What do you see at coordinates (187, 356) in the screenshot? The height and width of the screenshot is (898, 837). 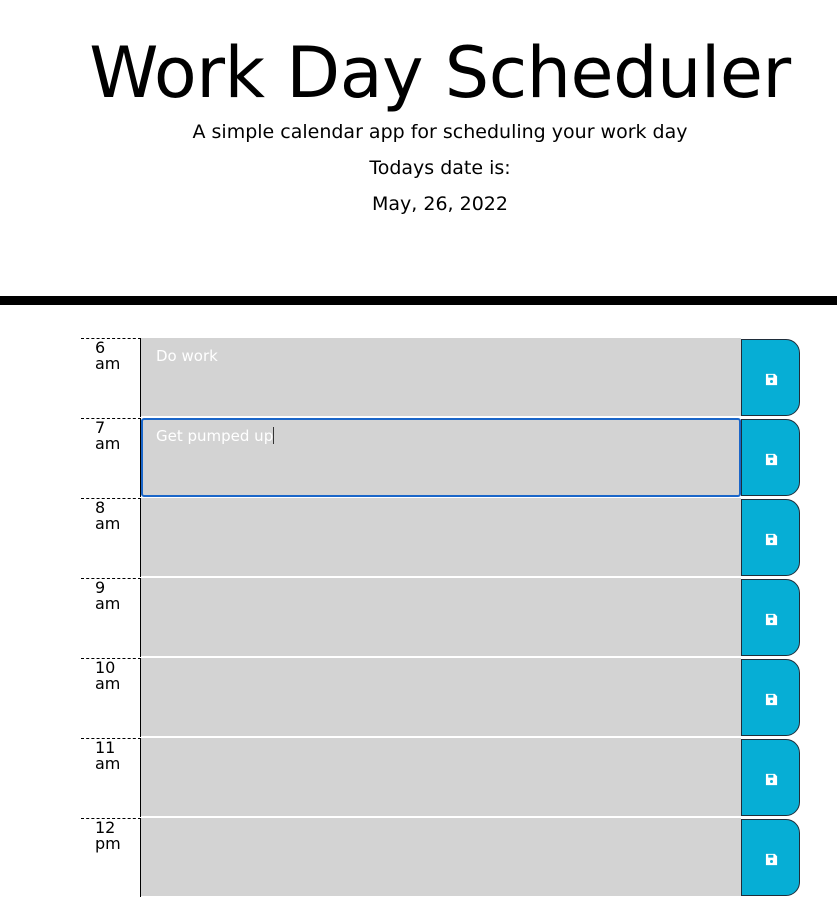 I see `event-text: Do work` at bounding box center [187, 356].